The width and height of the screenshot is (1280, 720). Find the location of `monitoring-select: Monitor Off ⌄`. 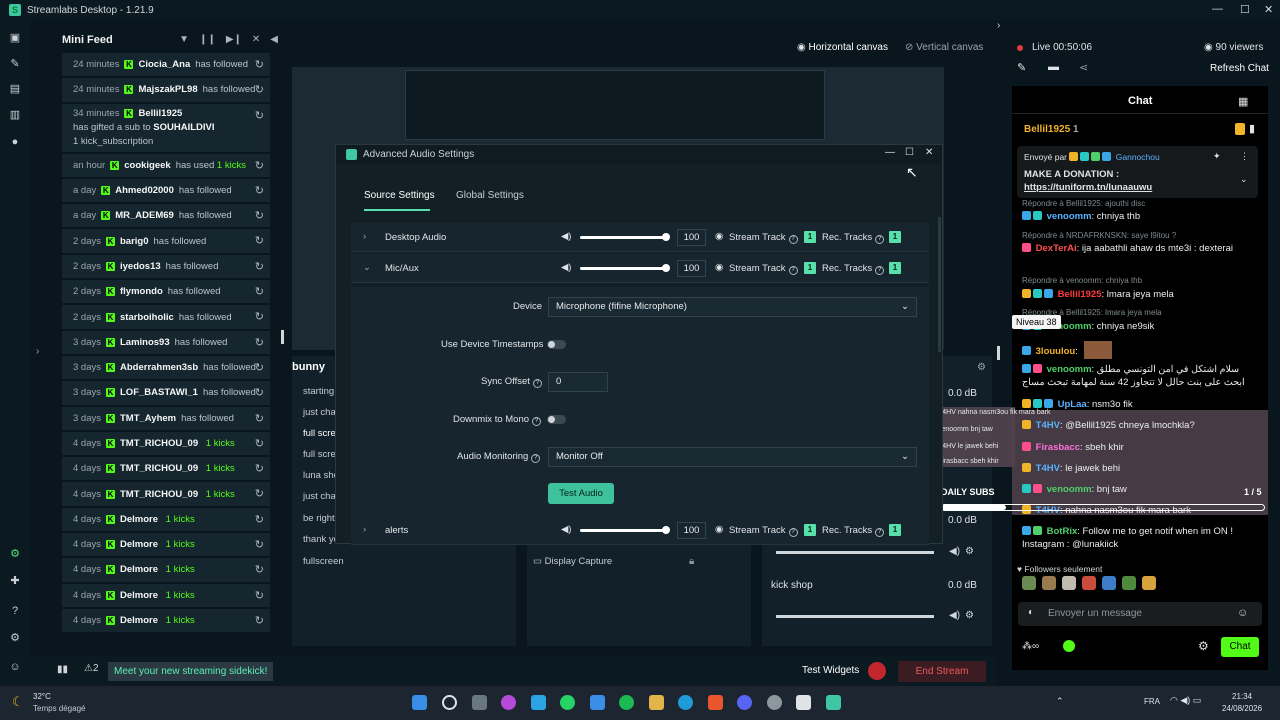

monitoring-select: Monitor Off ⌄ is located at coordinates (732, 457).